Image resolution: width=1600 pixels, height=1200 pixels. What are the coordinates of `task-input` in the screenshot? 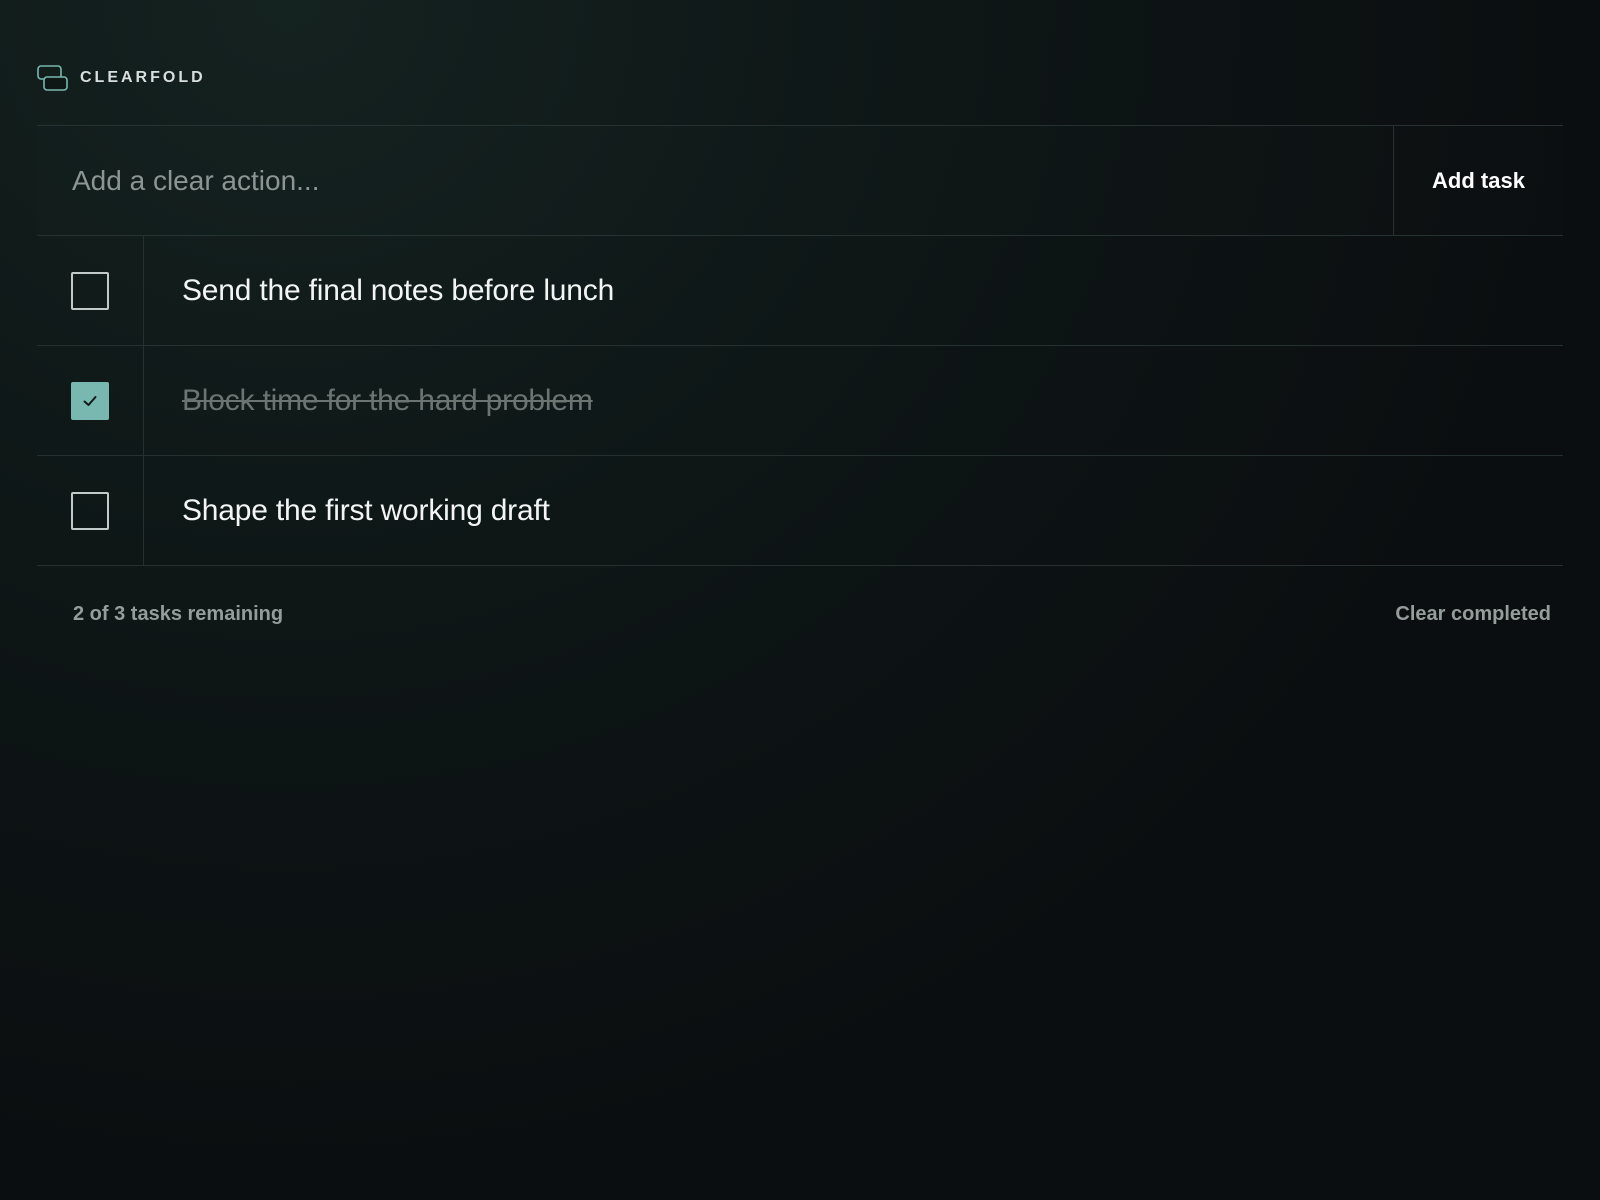 It's located at (715, 180).